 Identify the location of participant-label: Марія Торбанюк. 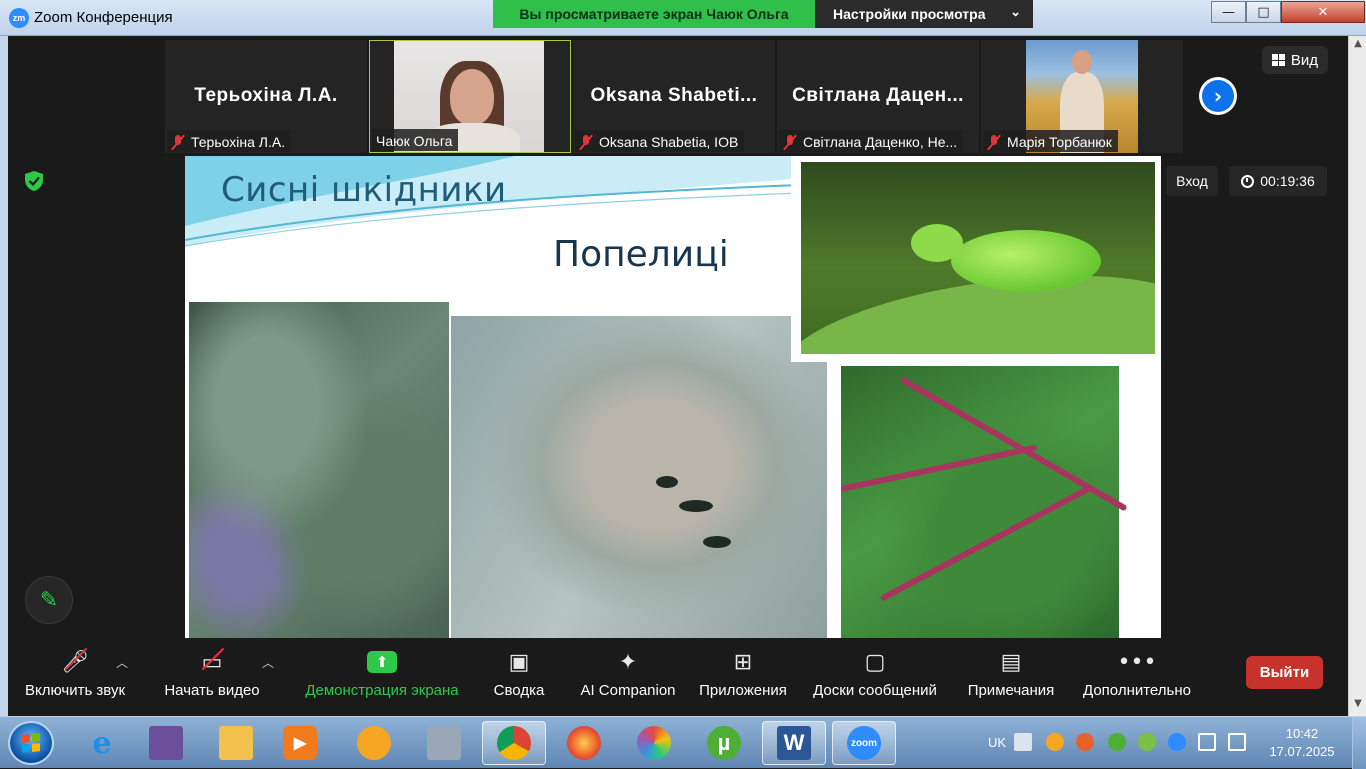
(1050, 141).